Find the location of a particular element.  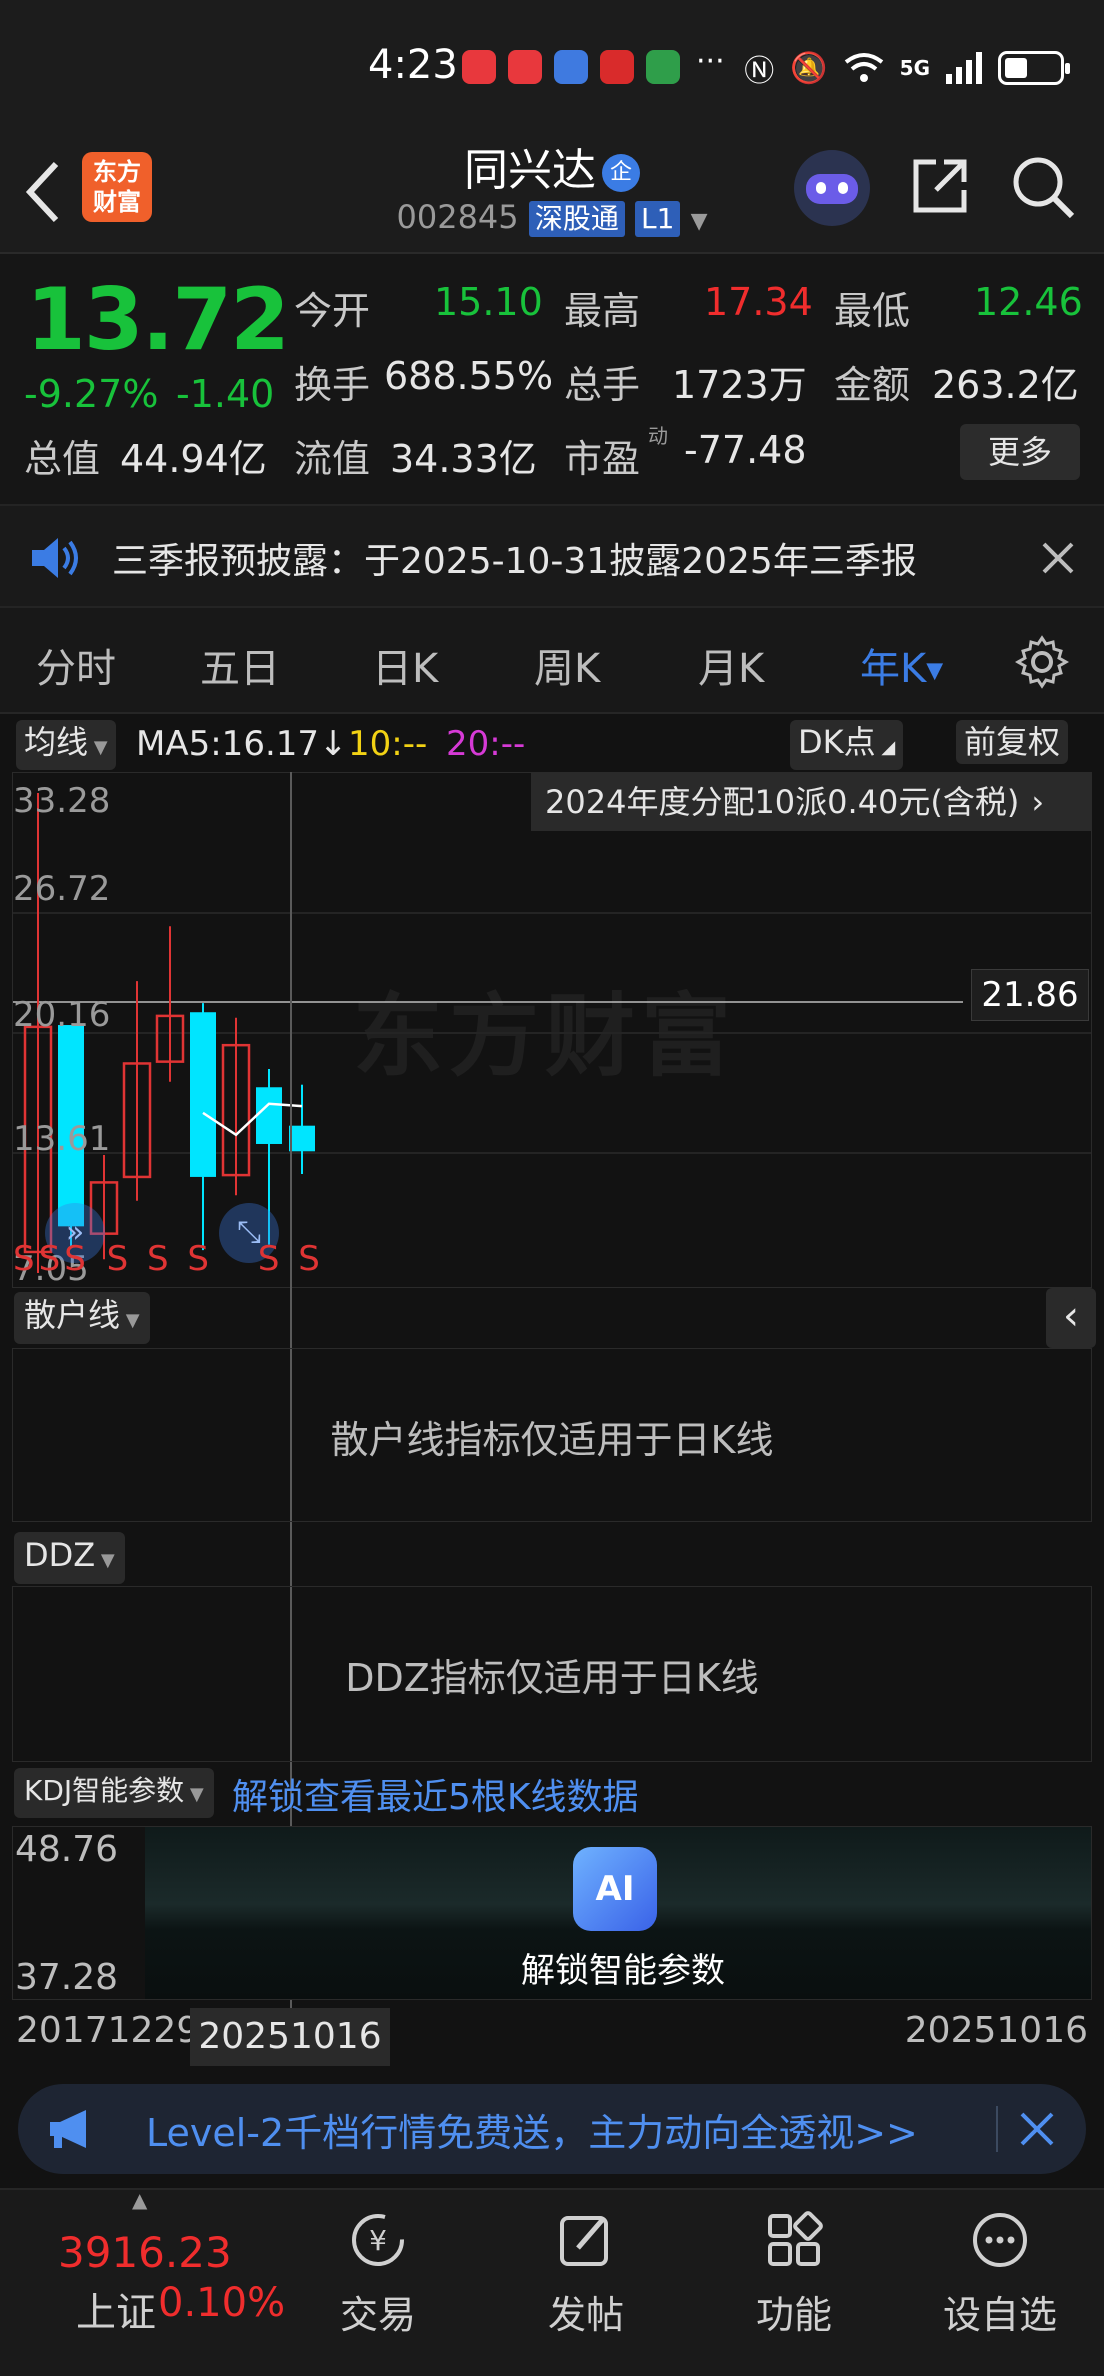

ma-selector: 均线 ▼ is located at coordinates (66, 745).